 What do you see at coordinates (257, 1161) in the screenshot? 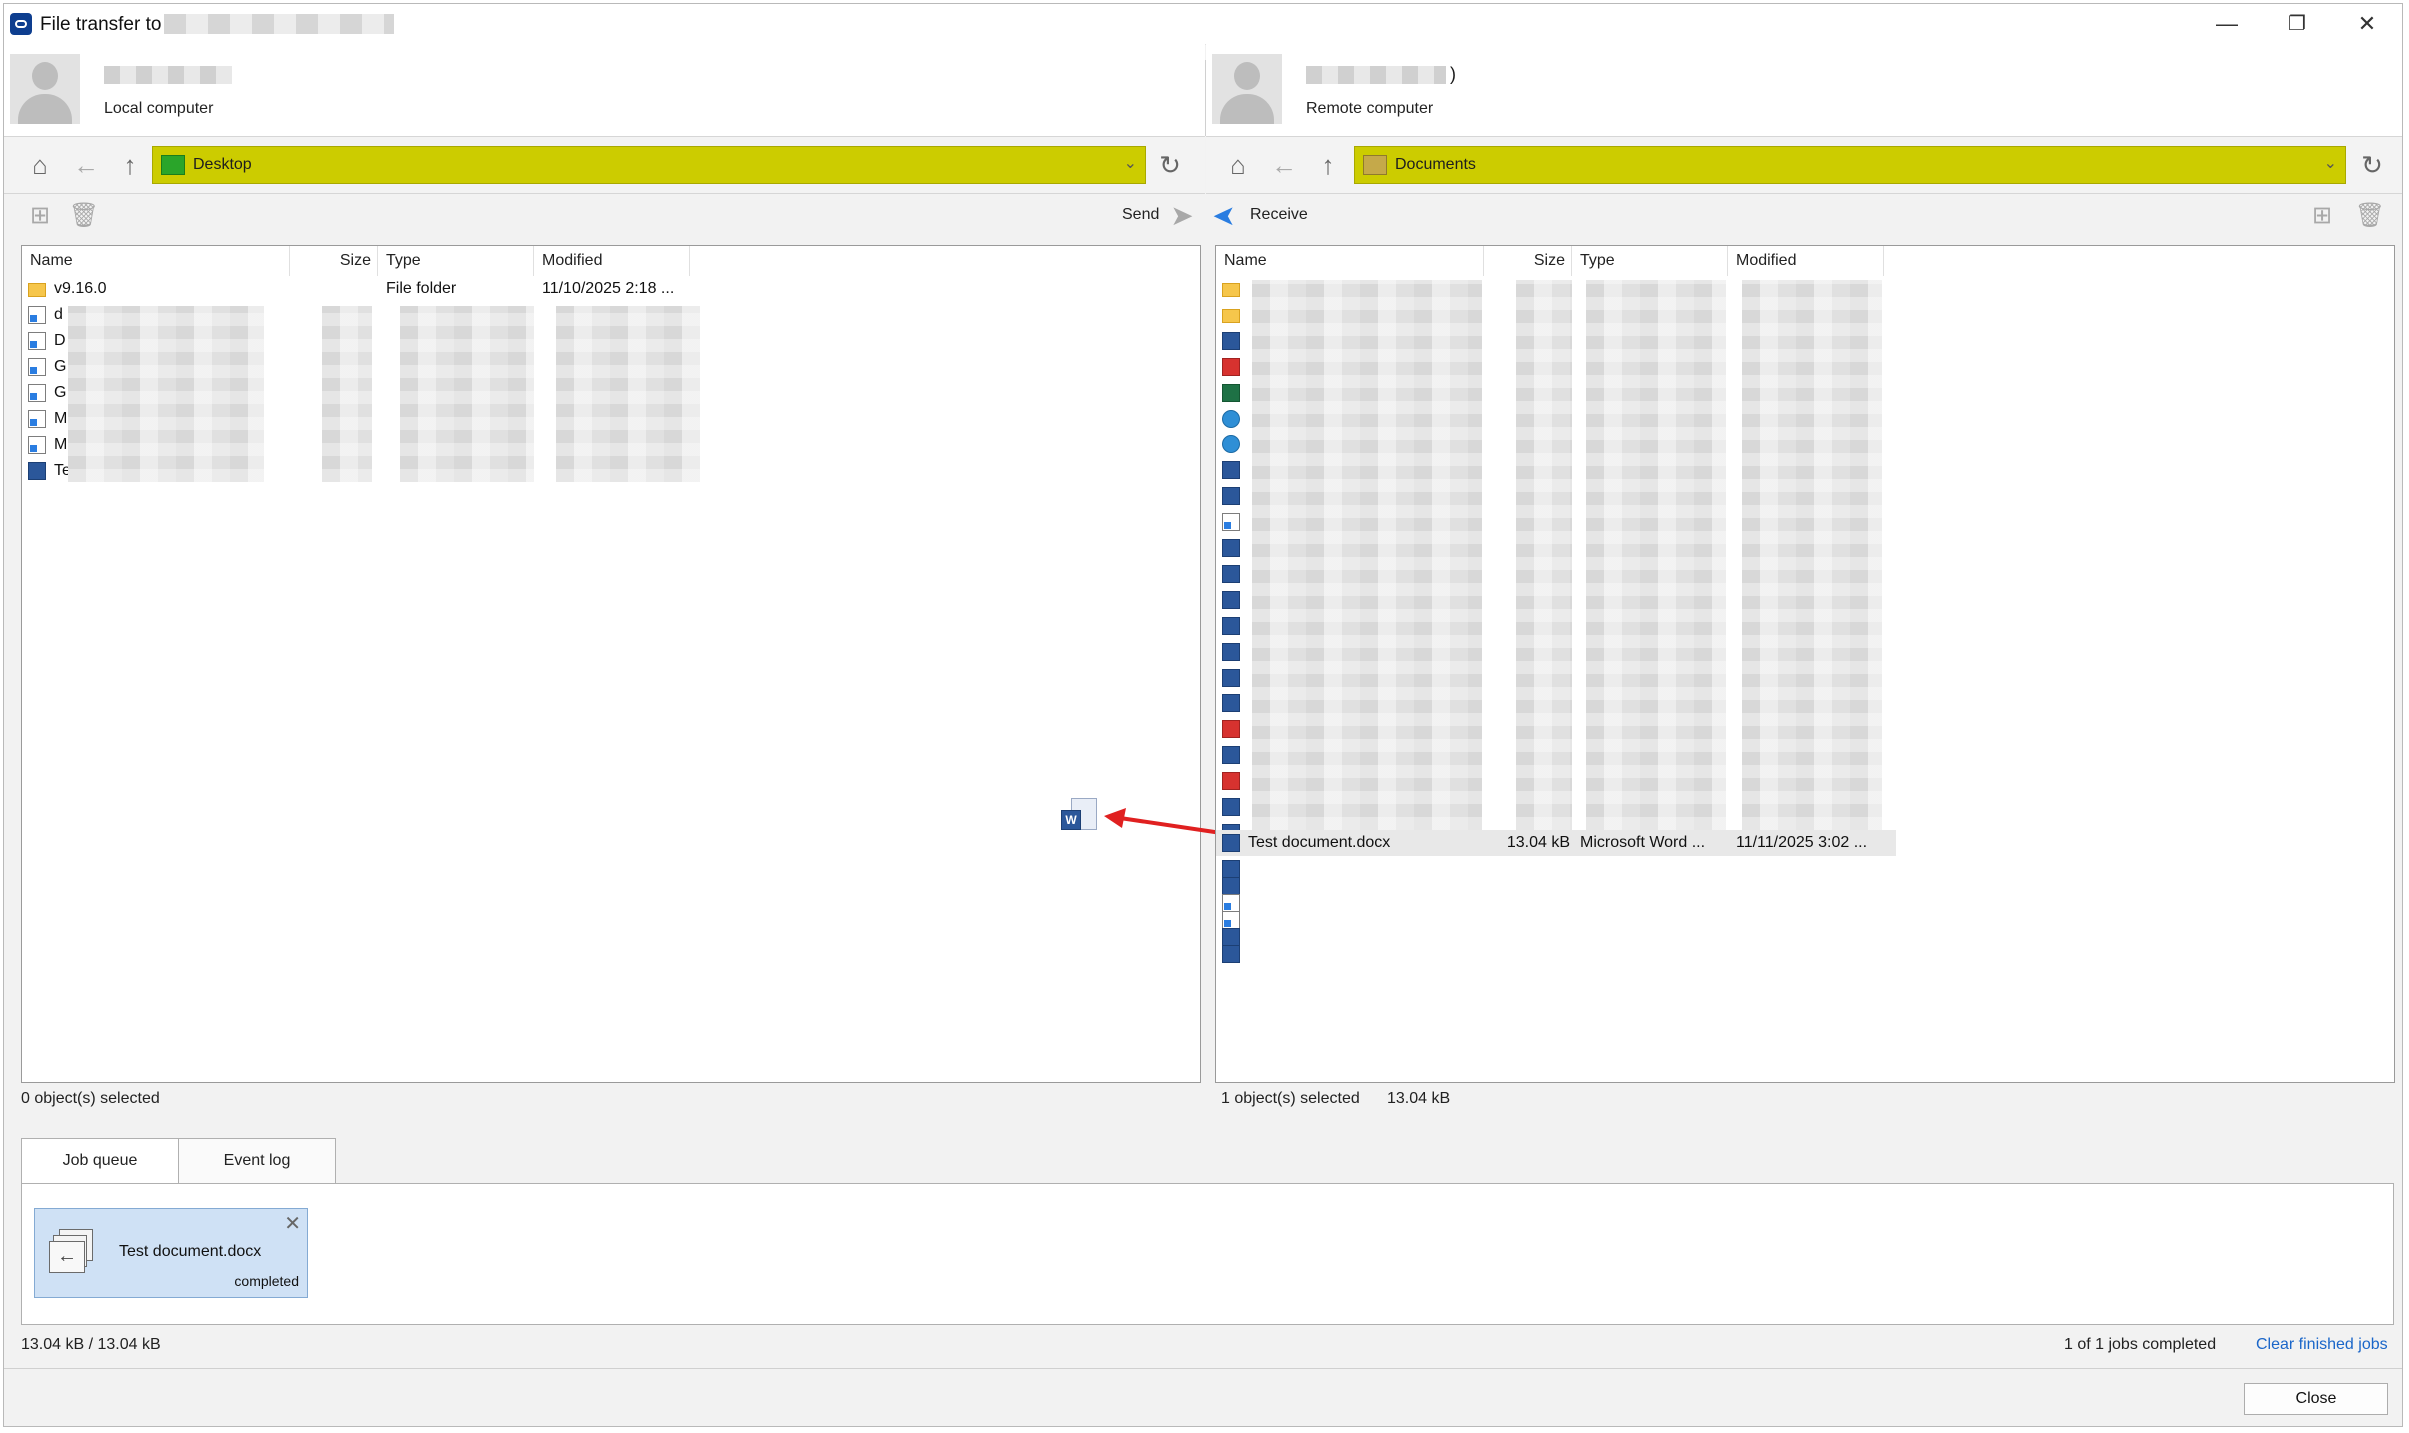
I see `tab-event-log: Event log` at bounding box center [257, 1161].